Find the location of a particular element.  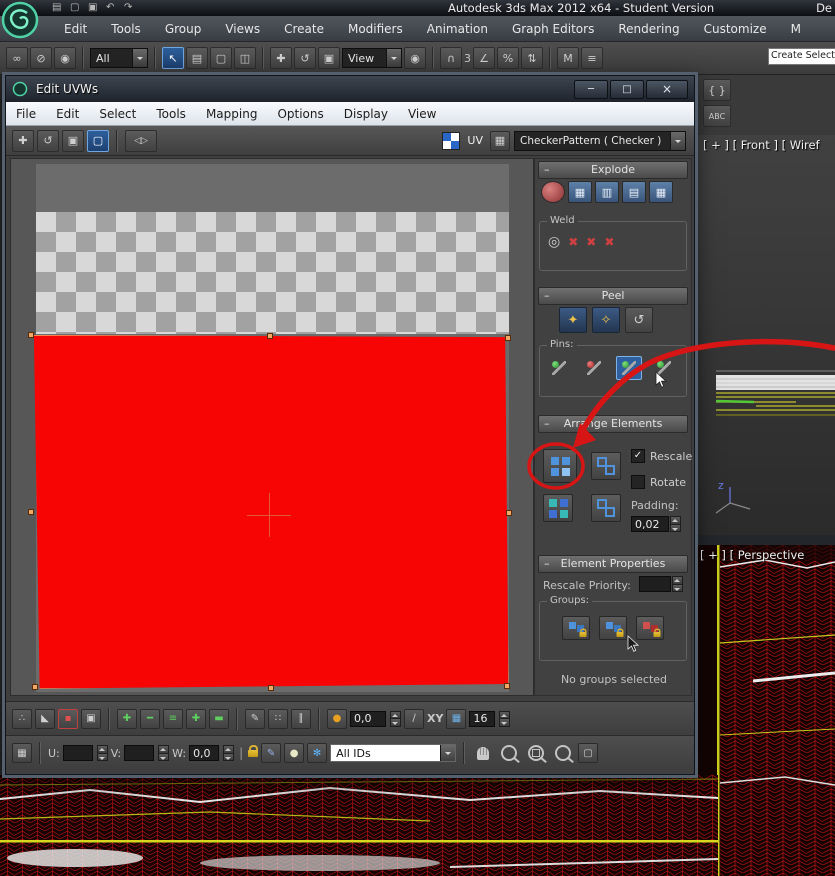

quick-peel-icon: ✦ is located at coordinates (573, 320).